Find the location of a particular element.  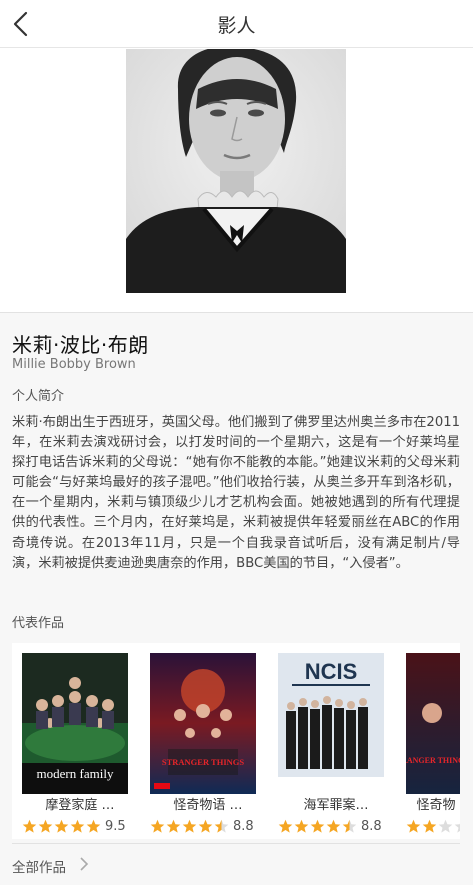

nav-bar: 影人 is located at coordinates (236, 24).